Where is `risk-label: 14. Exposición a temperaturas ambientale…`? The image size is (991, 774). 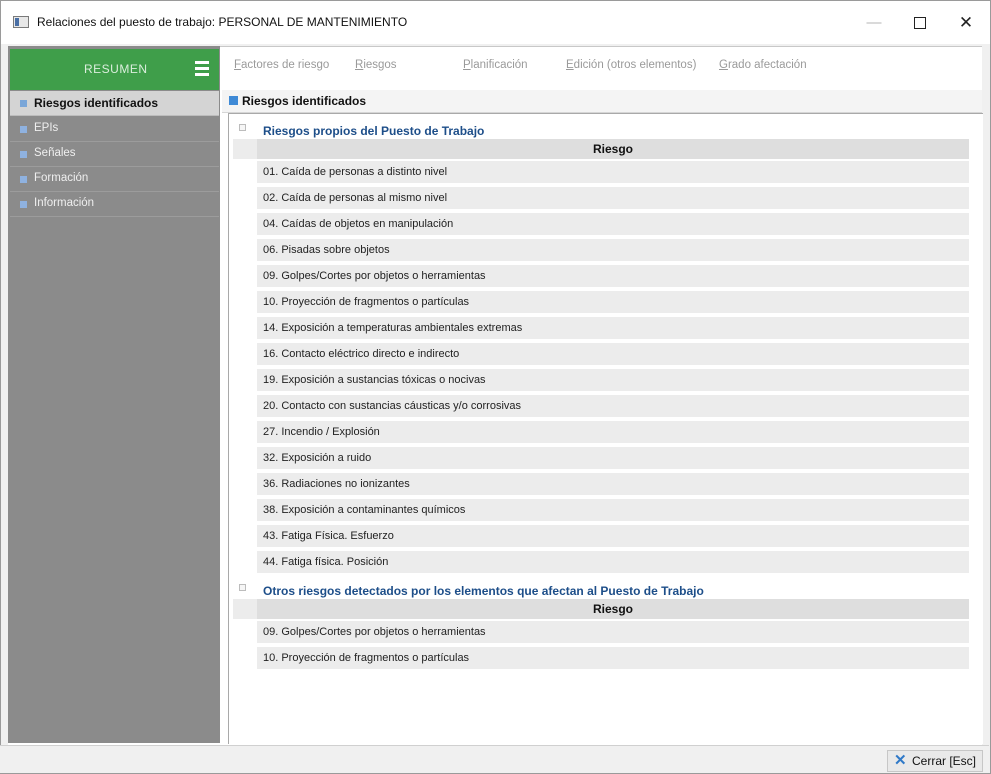
risk-label: 14. Exposición a temperaturas ambientale… is located at coordinates (393, 328).